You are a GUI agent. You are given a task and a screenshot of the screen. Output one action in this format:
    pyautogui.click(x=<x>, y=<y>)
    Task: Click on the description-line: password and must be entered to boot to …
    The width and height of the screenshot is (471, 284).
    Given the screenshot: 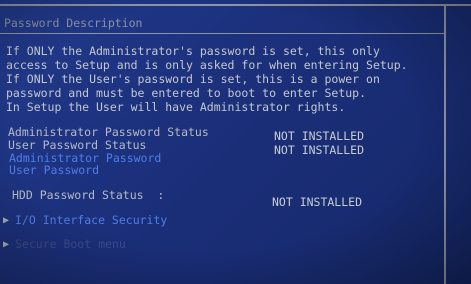 What is the action you would take?
    pyautogui.click(x=186, y=93)
    